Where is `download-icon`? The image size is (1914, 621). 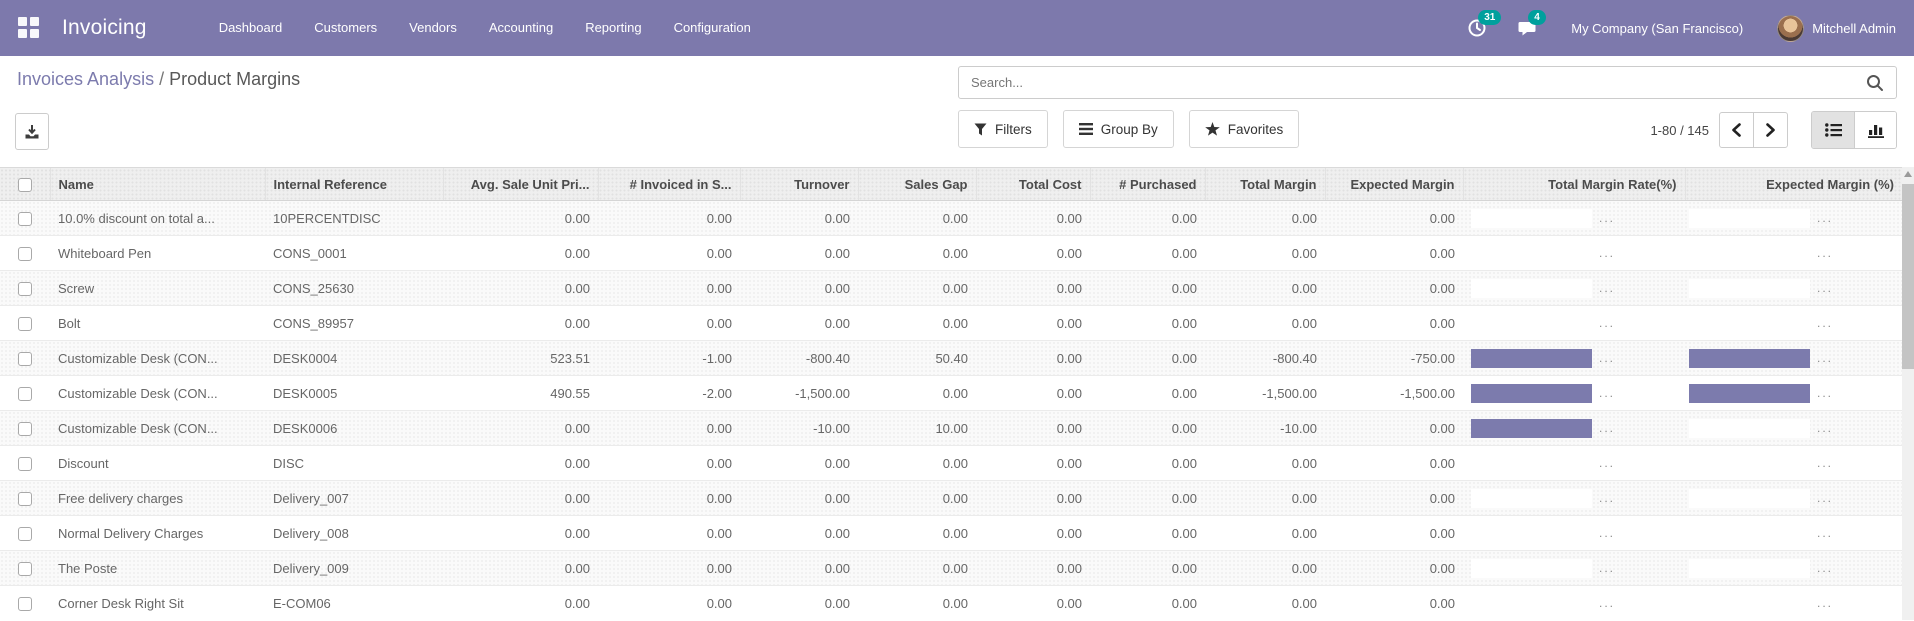 download-icon is located at coordinates (32, 132).